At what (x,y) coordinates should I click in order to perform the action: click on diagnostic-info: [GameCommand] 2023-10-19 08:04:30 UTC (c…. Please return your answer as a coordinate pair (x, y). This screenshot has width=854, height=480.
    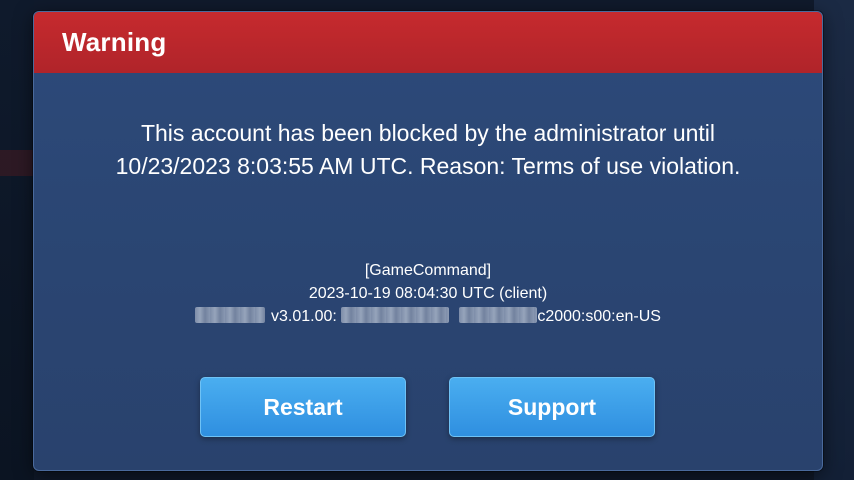
    Looking at the image, I should click on (428, 293).